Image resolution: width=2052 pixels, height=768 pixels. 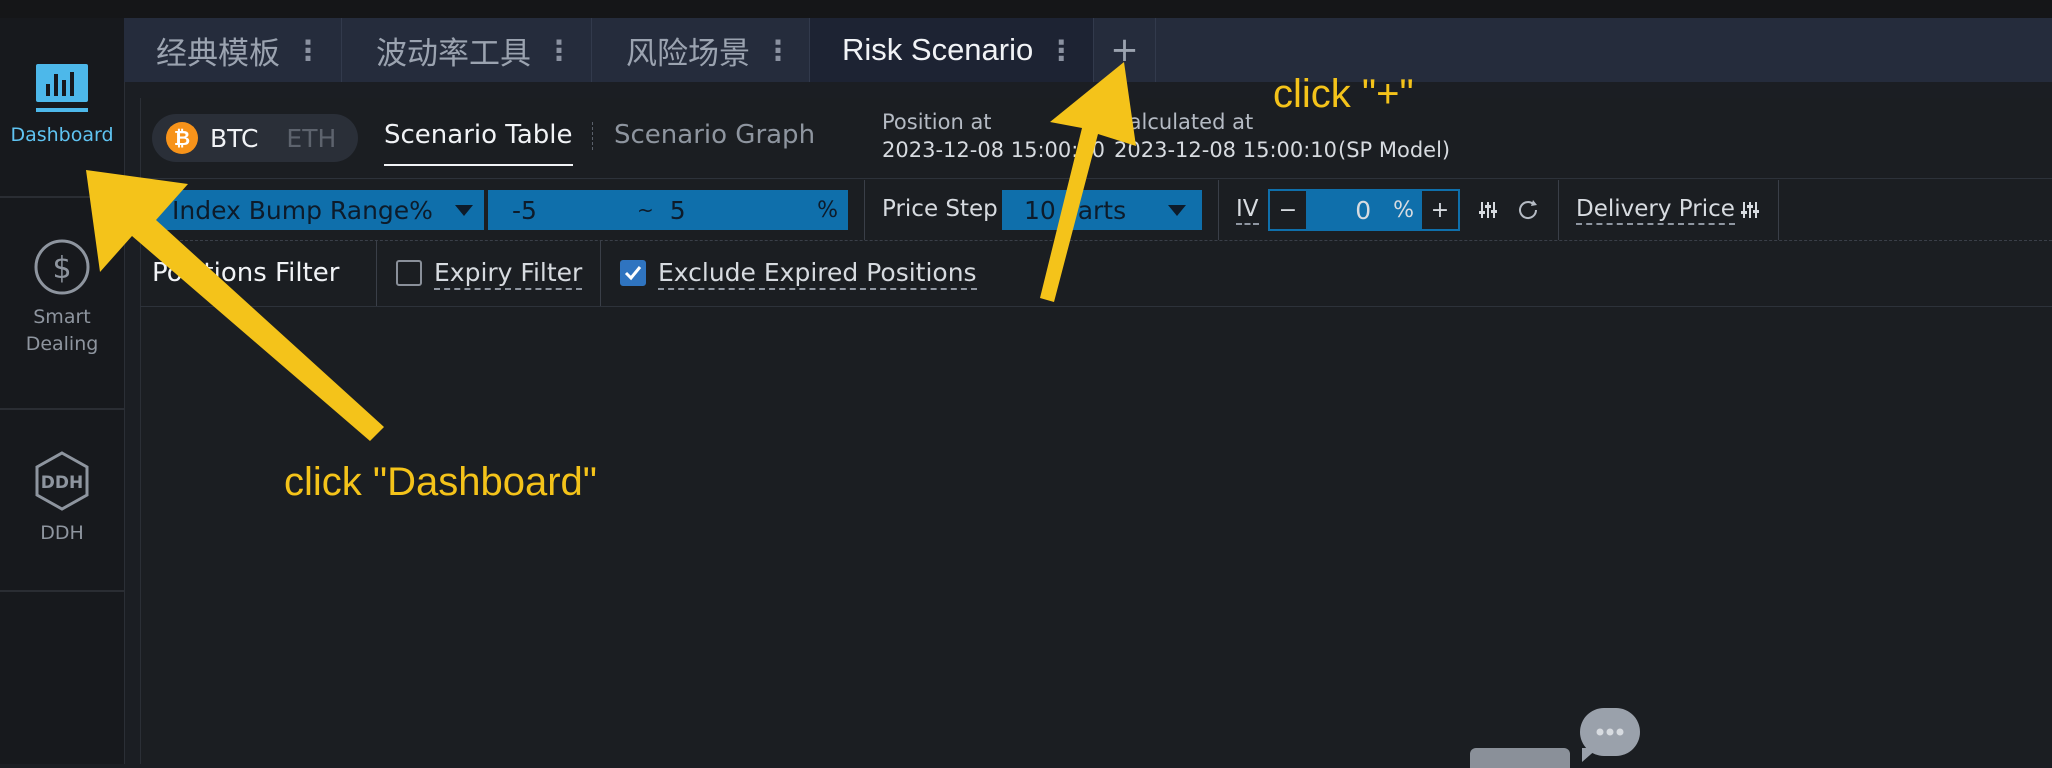 What do you see at coordinates (1088, 182) in the screenshot?
I see `arrow-to-plus` at bounding box center [1088, 182].